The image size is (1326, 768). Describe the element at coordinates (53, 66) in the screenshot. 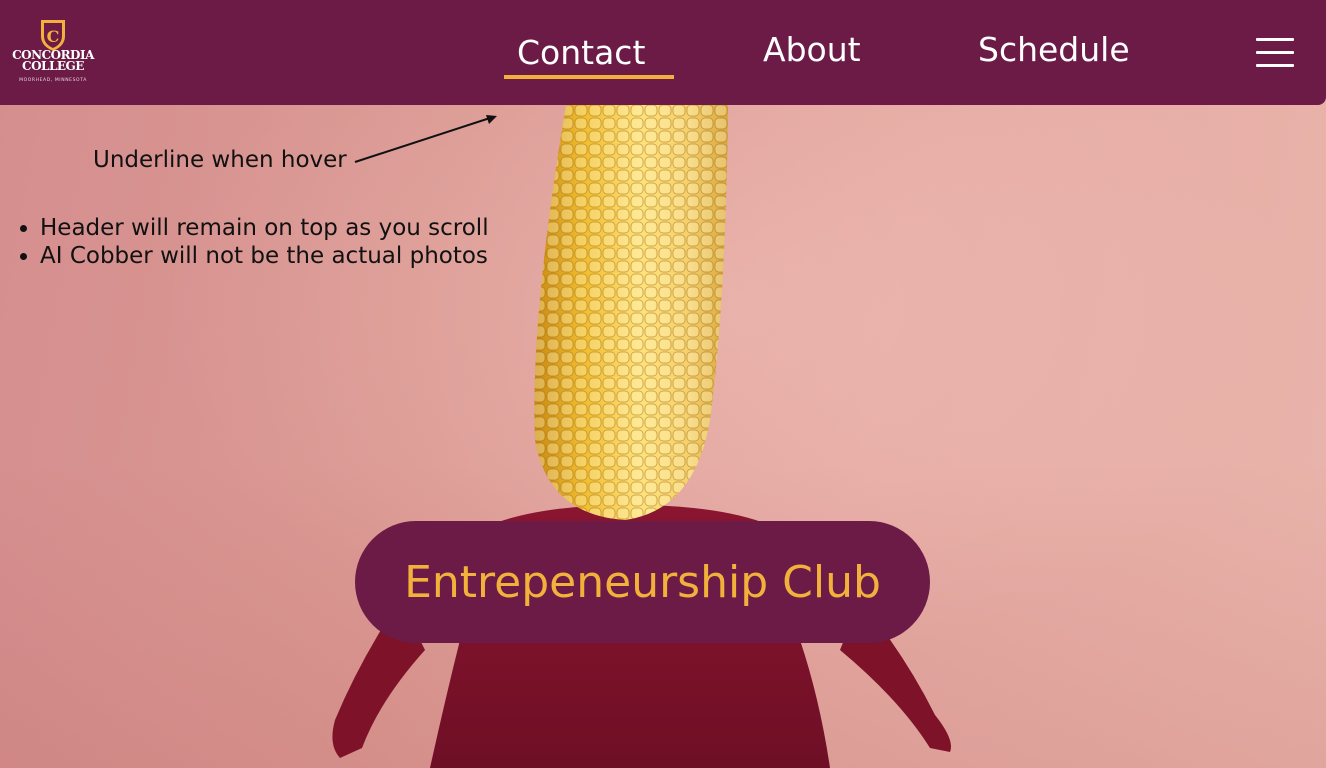

I see `logo-line2: COLLEGE` at that location.